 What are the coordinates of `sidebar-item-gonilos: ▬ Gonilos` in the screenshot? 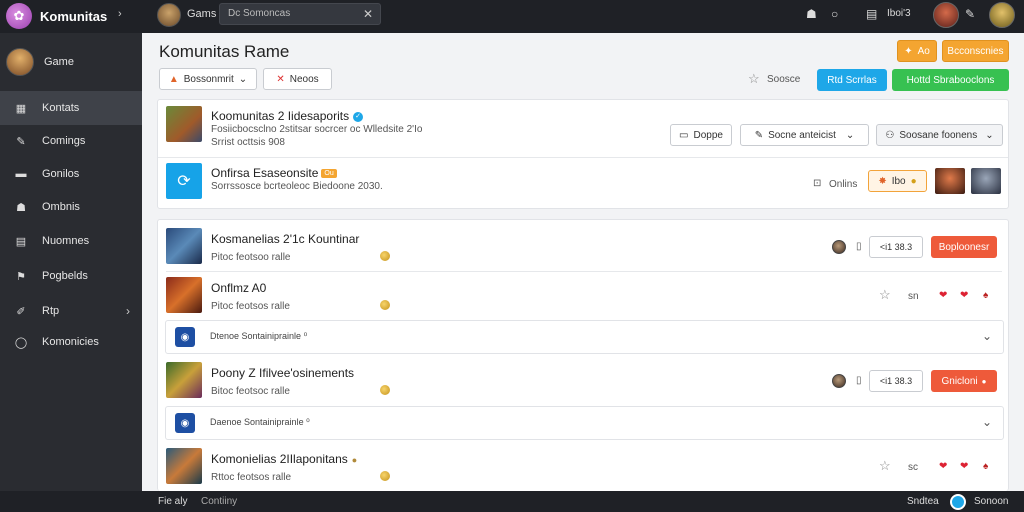 It's located at (71, 174).